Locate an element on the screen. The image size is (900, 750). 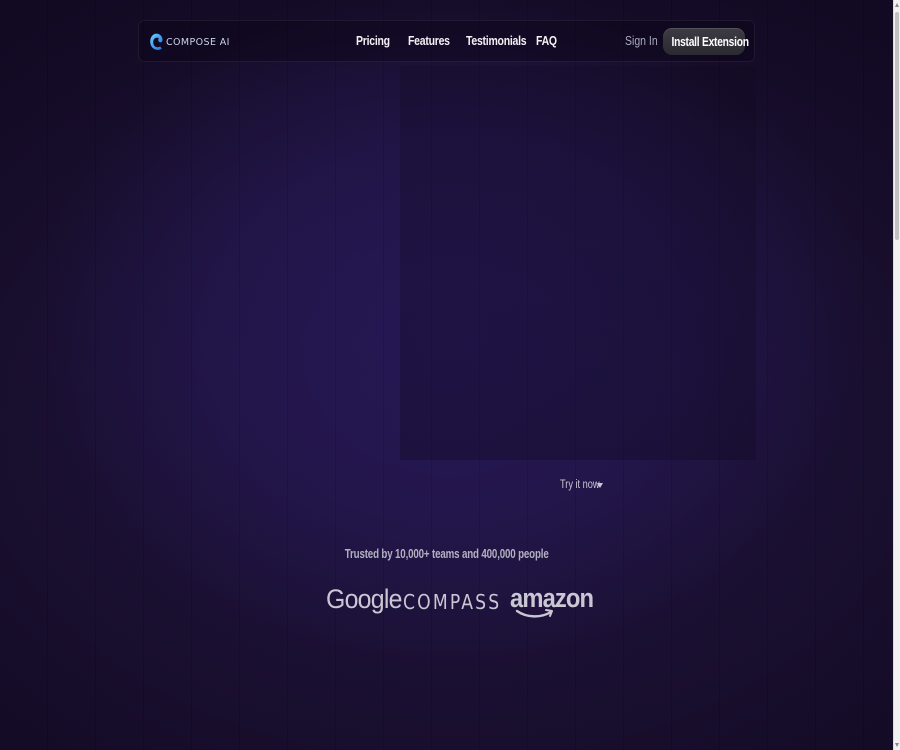
scroll-up-arrow-icon is located at coordinates (897, 5).